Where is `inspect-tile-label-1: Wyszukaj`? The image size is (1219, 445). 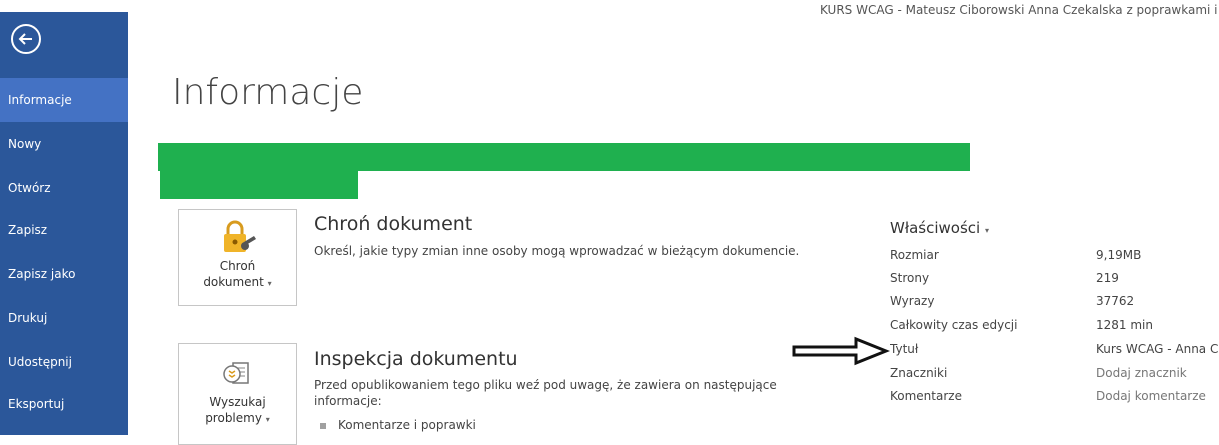 inspect-tile-label-1: Wyszukaj is located at coordinates (237, 402).